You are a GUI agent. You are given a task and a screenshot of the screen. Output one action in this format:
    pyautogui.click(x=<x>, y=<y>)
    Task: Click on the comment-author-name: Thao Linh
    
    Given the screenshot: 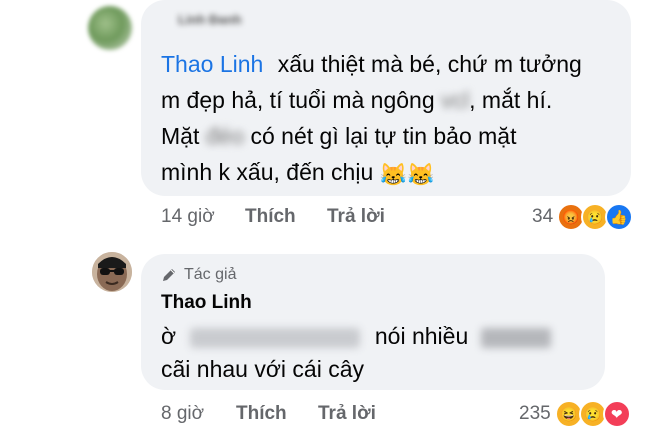 What is the action you would take?
    pyautogui.click(x=206, y=303)
    